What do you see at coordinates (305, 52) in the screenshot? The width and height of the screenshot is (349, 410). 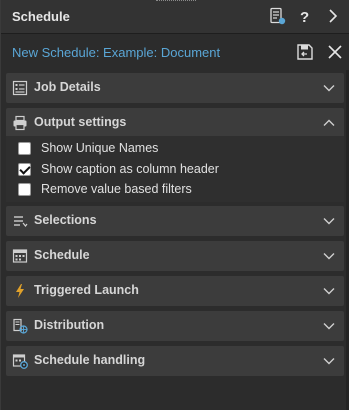 I see `save-icon` at bounding box center [305, 52].